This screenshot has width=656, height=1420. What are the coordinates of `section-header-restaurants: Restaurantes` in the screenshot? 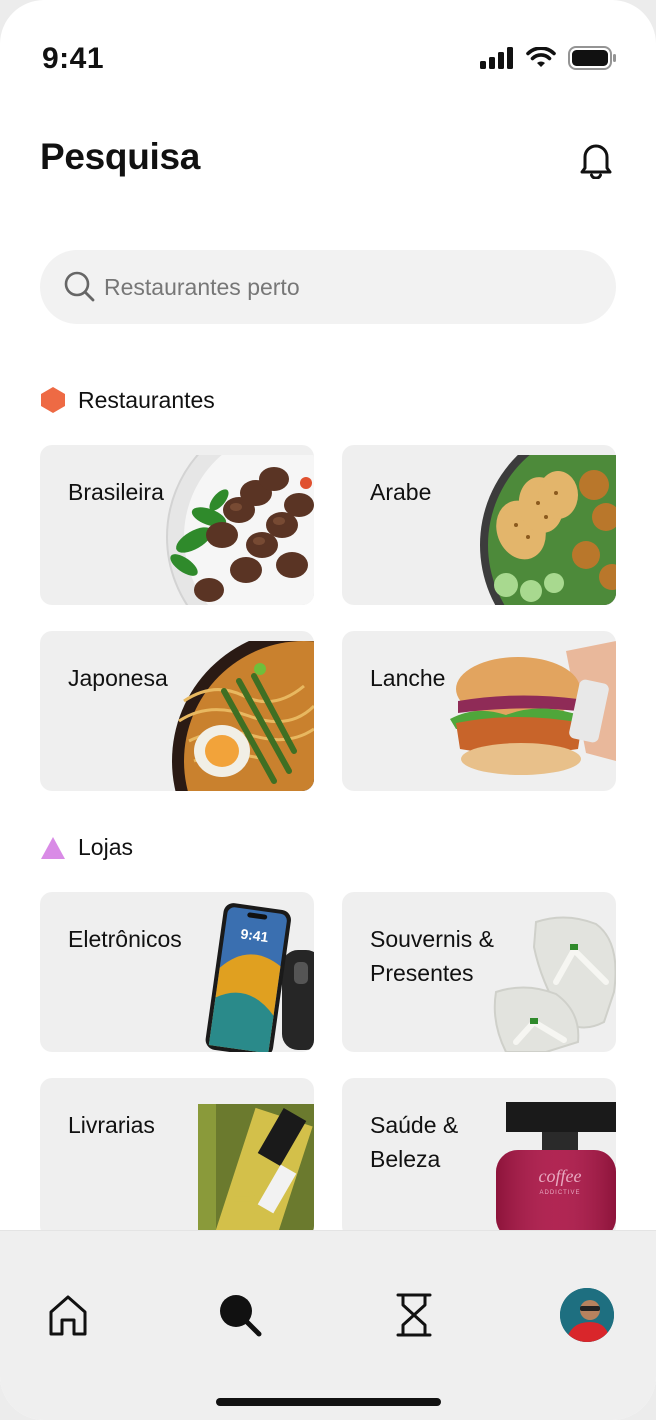 It's located at (127, 400).